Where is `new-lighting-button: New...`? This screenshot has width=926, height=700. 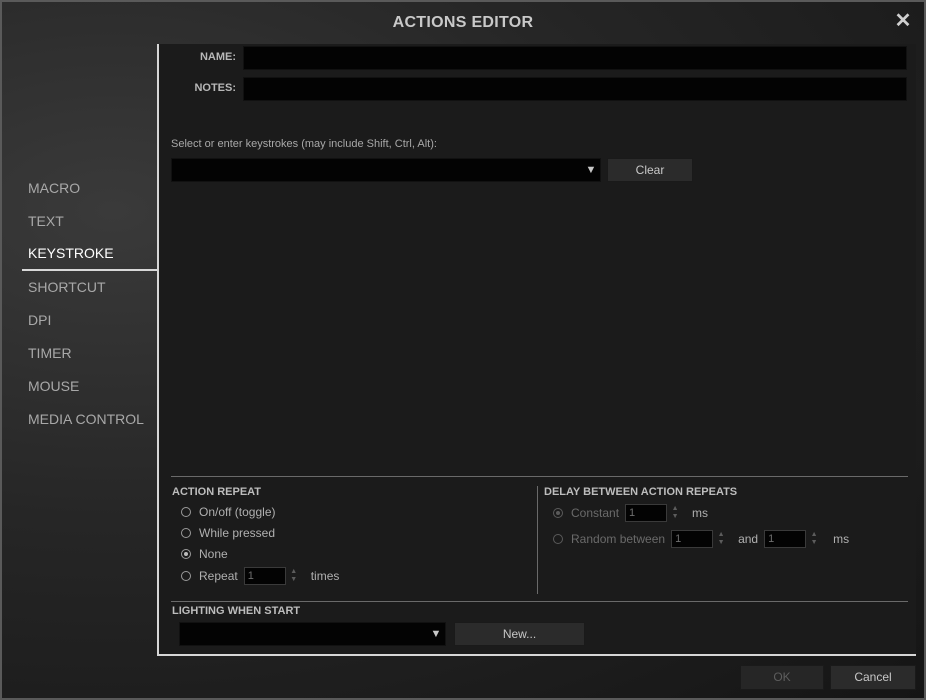 new-lighting-button: New... is located at coordinates (519, 634).